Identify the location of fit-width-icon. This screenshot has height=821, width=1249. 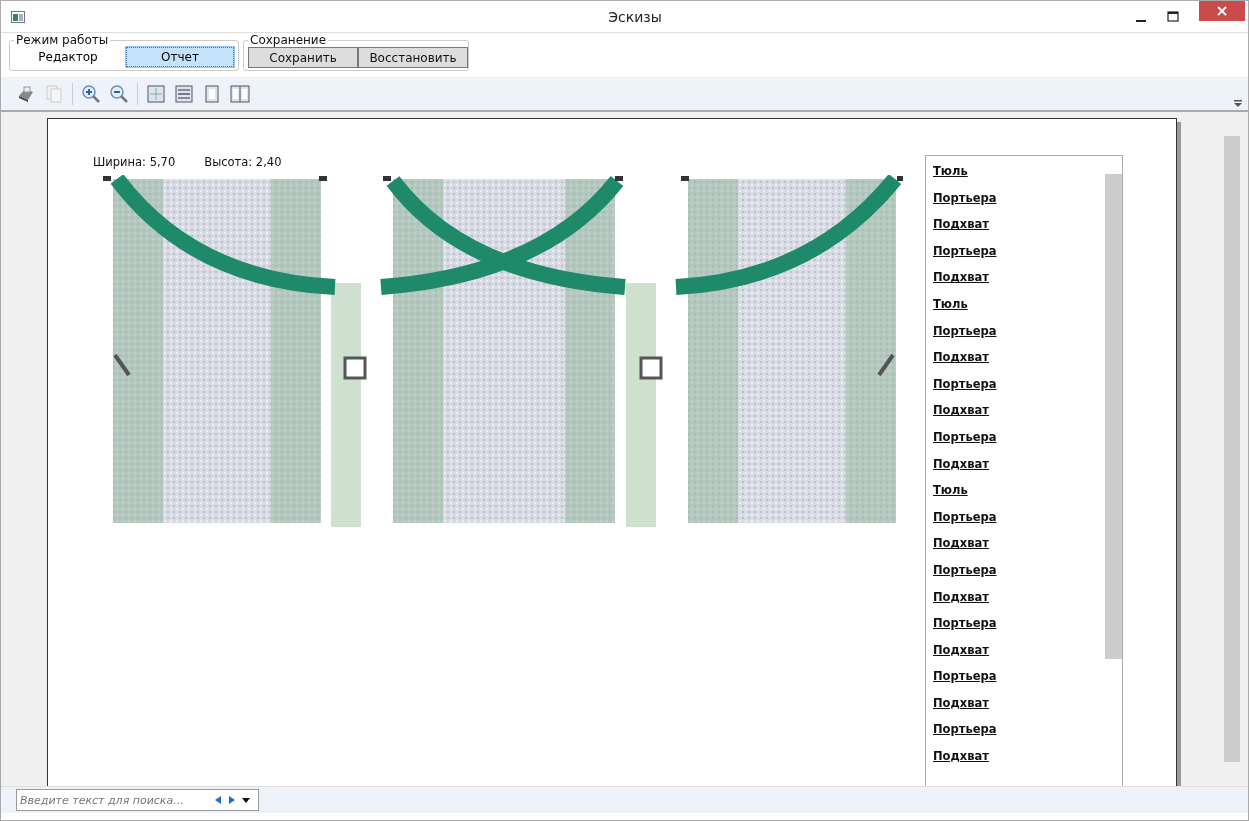
(184, 93).